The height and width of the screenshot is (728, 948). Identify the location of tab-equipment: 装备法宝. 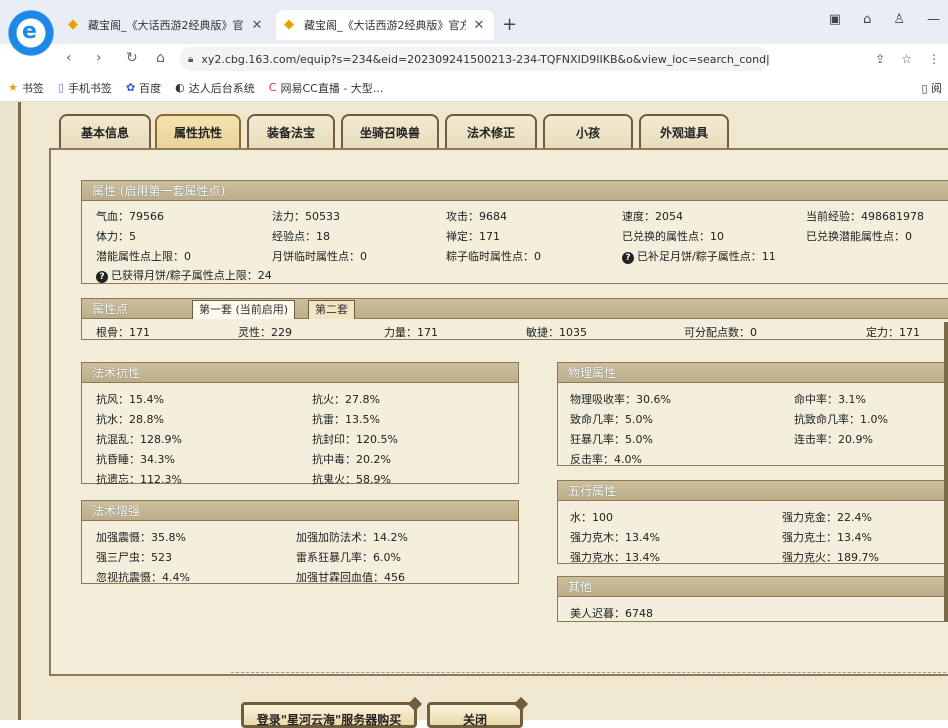
(291, 131).